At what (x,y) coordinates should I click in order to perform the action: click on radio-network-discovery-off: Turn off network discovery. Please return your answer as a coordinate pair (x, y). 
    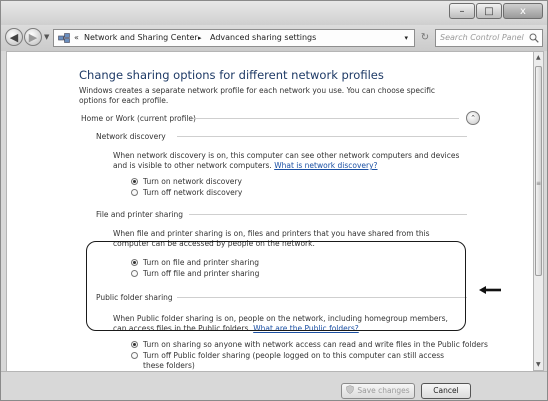
    Looking at the image, I should click on (186, 192).